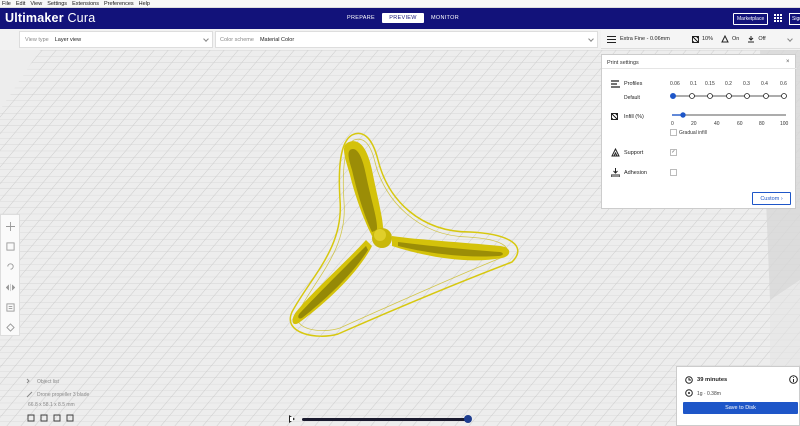 This screenshot has height=426, width=800. I want to click on scale-icon, so click(10, 246).